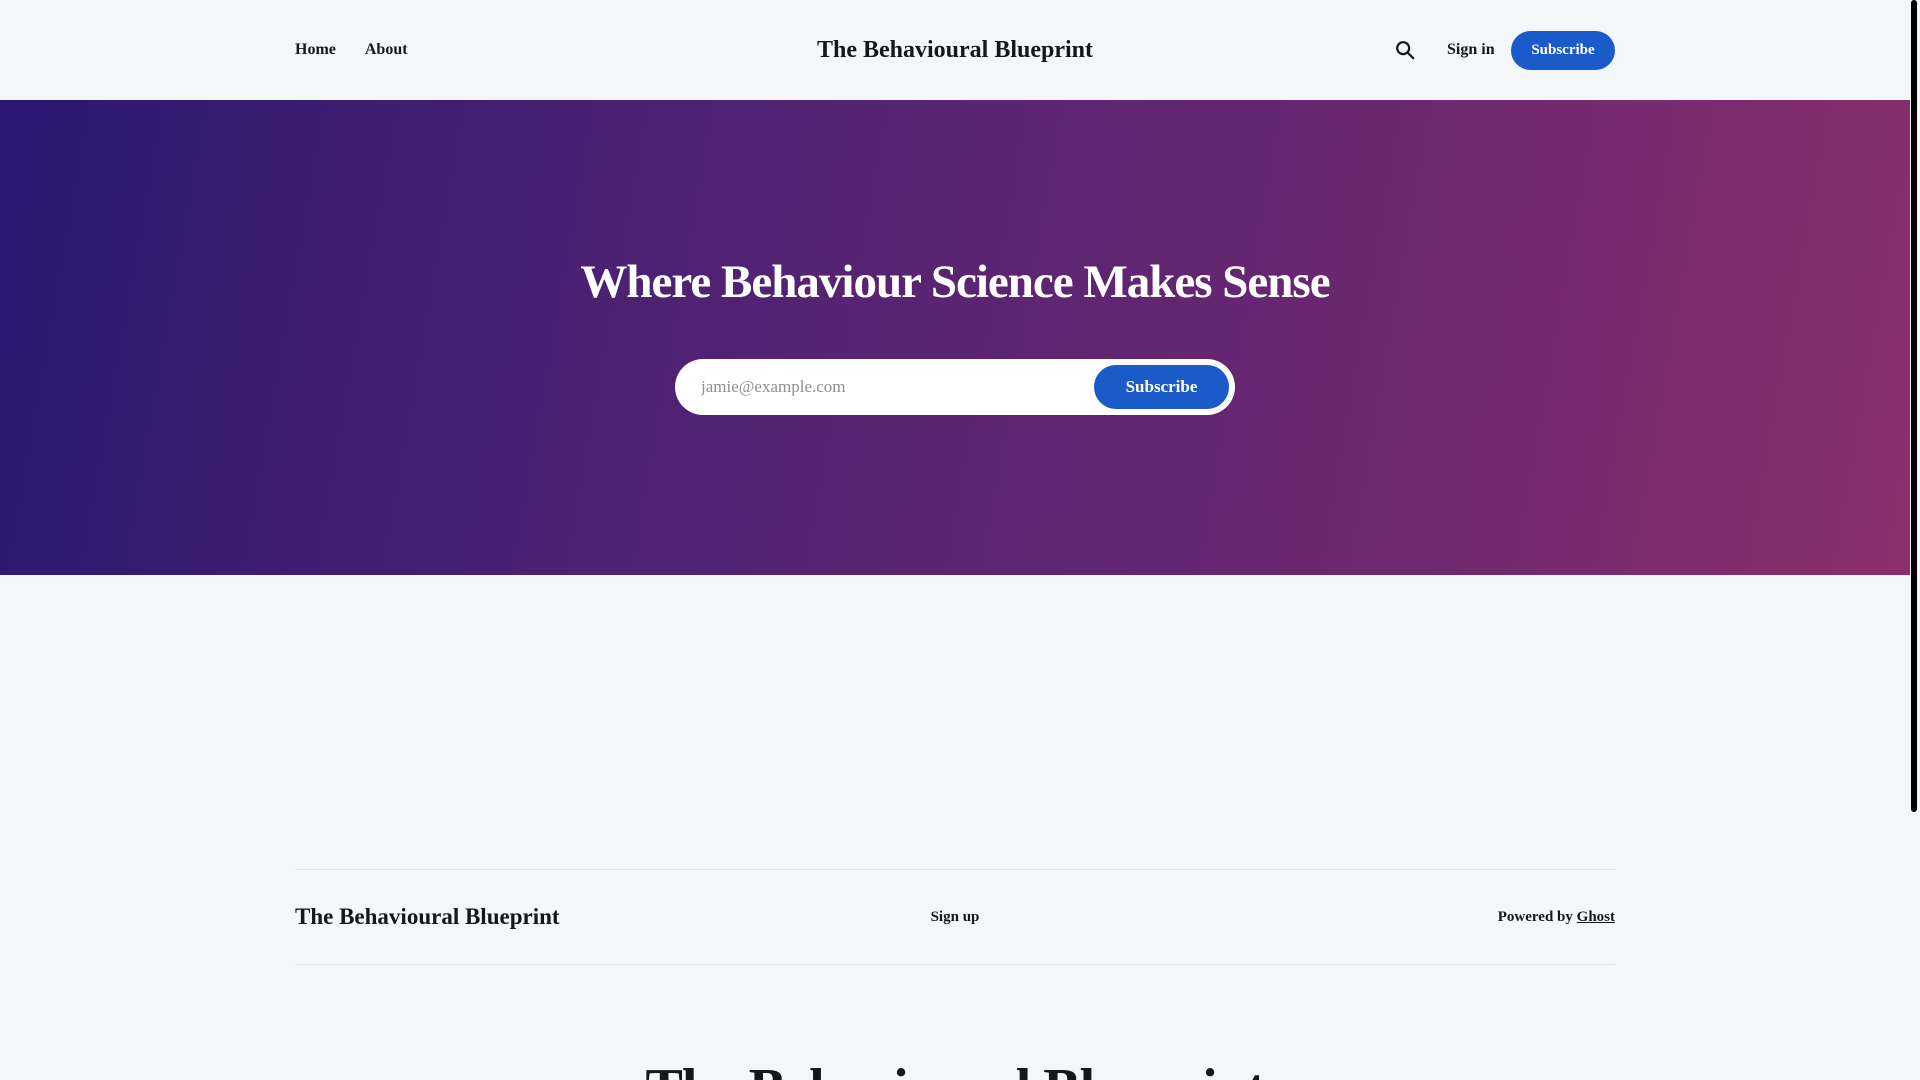 This screenshot has height=1080, width=1920. I want to click on sign-in-link: Sign in, so click(1471, 50).